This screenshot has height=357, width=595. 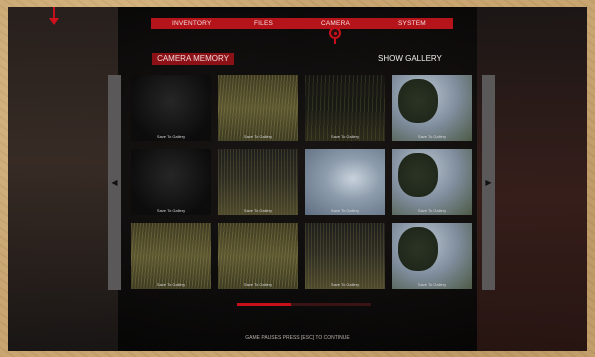 What do you see at coordinates (193, 59) in the screenshot?
I see `camera-memory-label: CAMERA MEMORY` at bounding box center [193, 59].